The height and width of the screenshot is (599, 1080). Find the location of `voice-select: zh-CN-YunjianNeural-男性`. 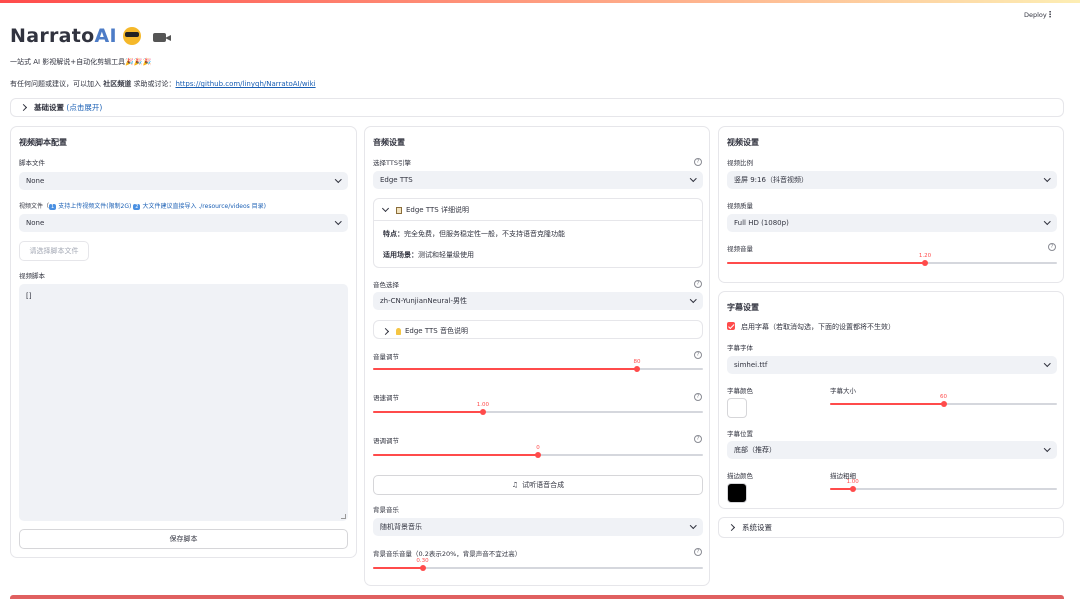

voice-select: zh-CN-YunjianNeural-男性 is located at coordinates (538, 301).